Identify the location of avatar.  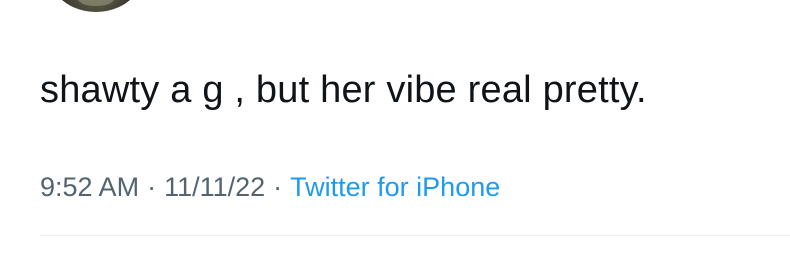
(96, 6).